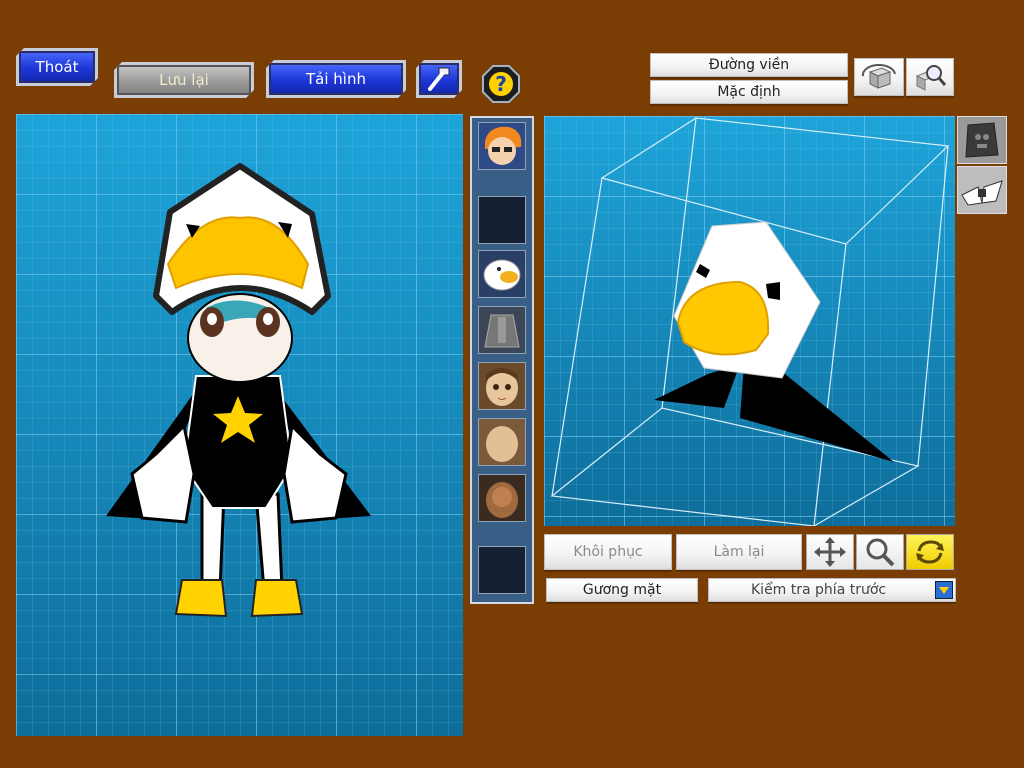 The image size is (1024, 768). I want to click on body-armor-thumb, so click(502, 330).